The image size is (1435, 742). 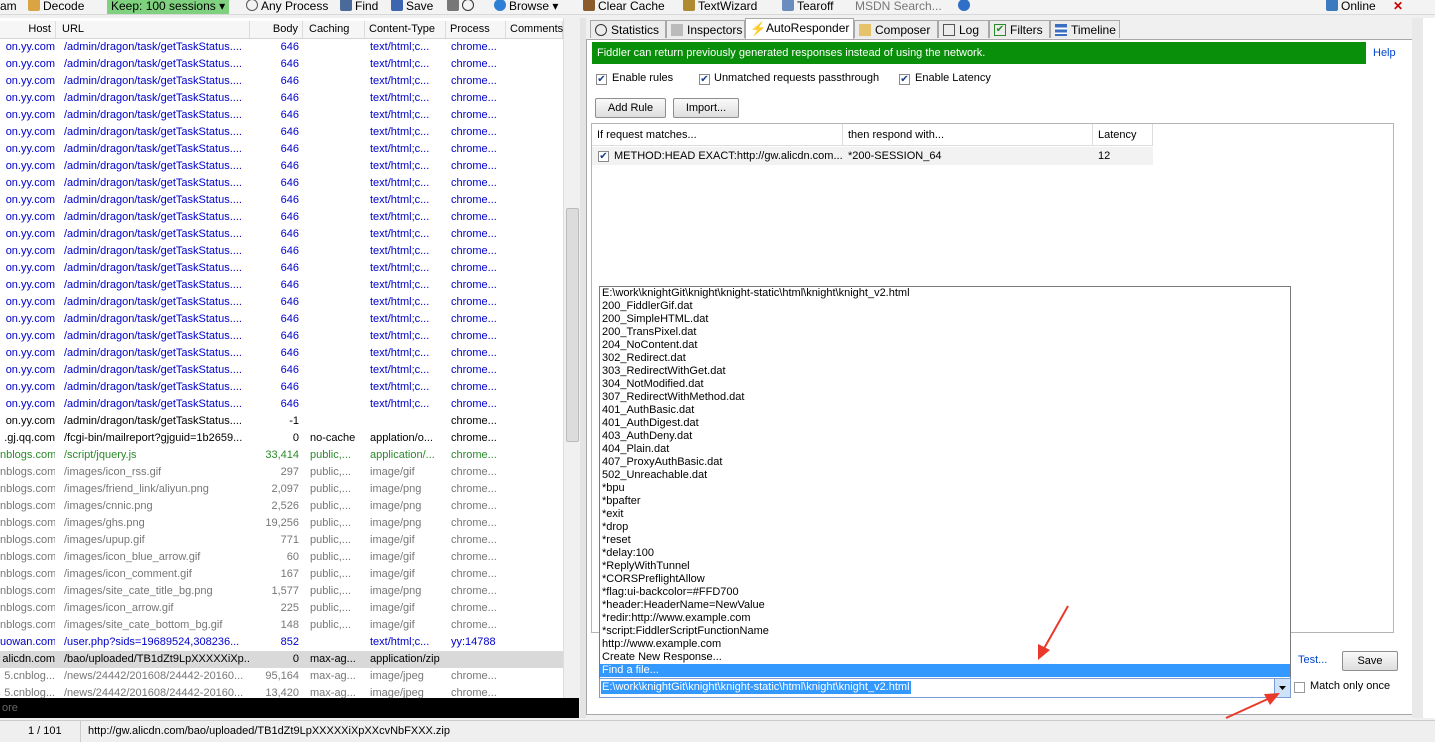 I want to click on response-option: 401_AuthDigest.dat, so click(x=945, y=423).